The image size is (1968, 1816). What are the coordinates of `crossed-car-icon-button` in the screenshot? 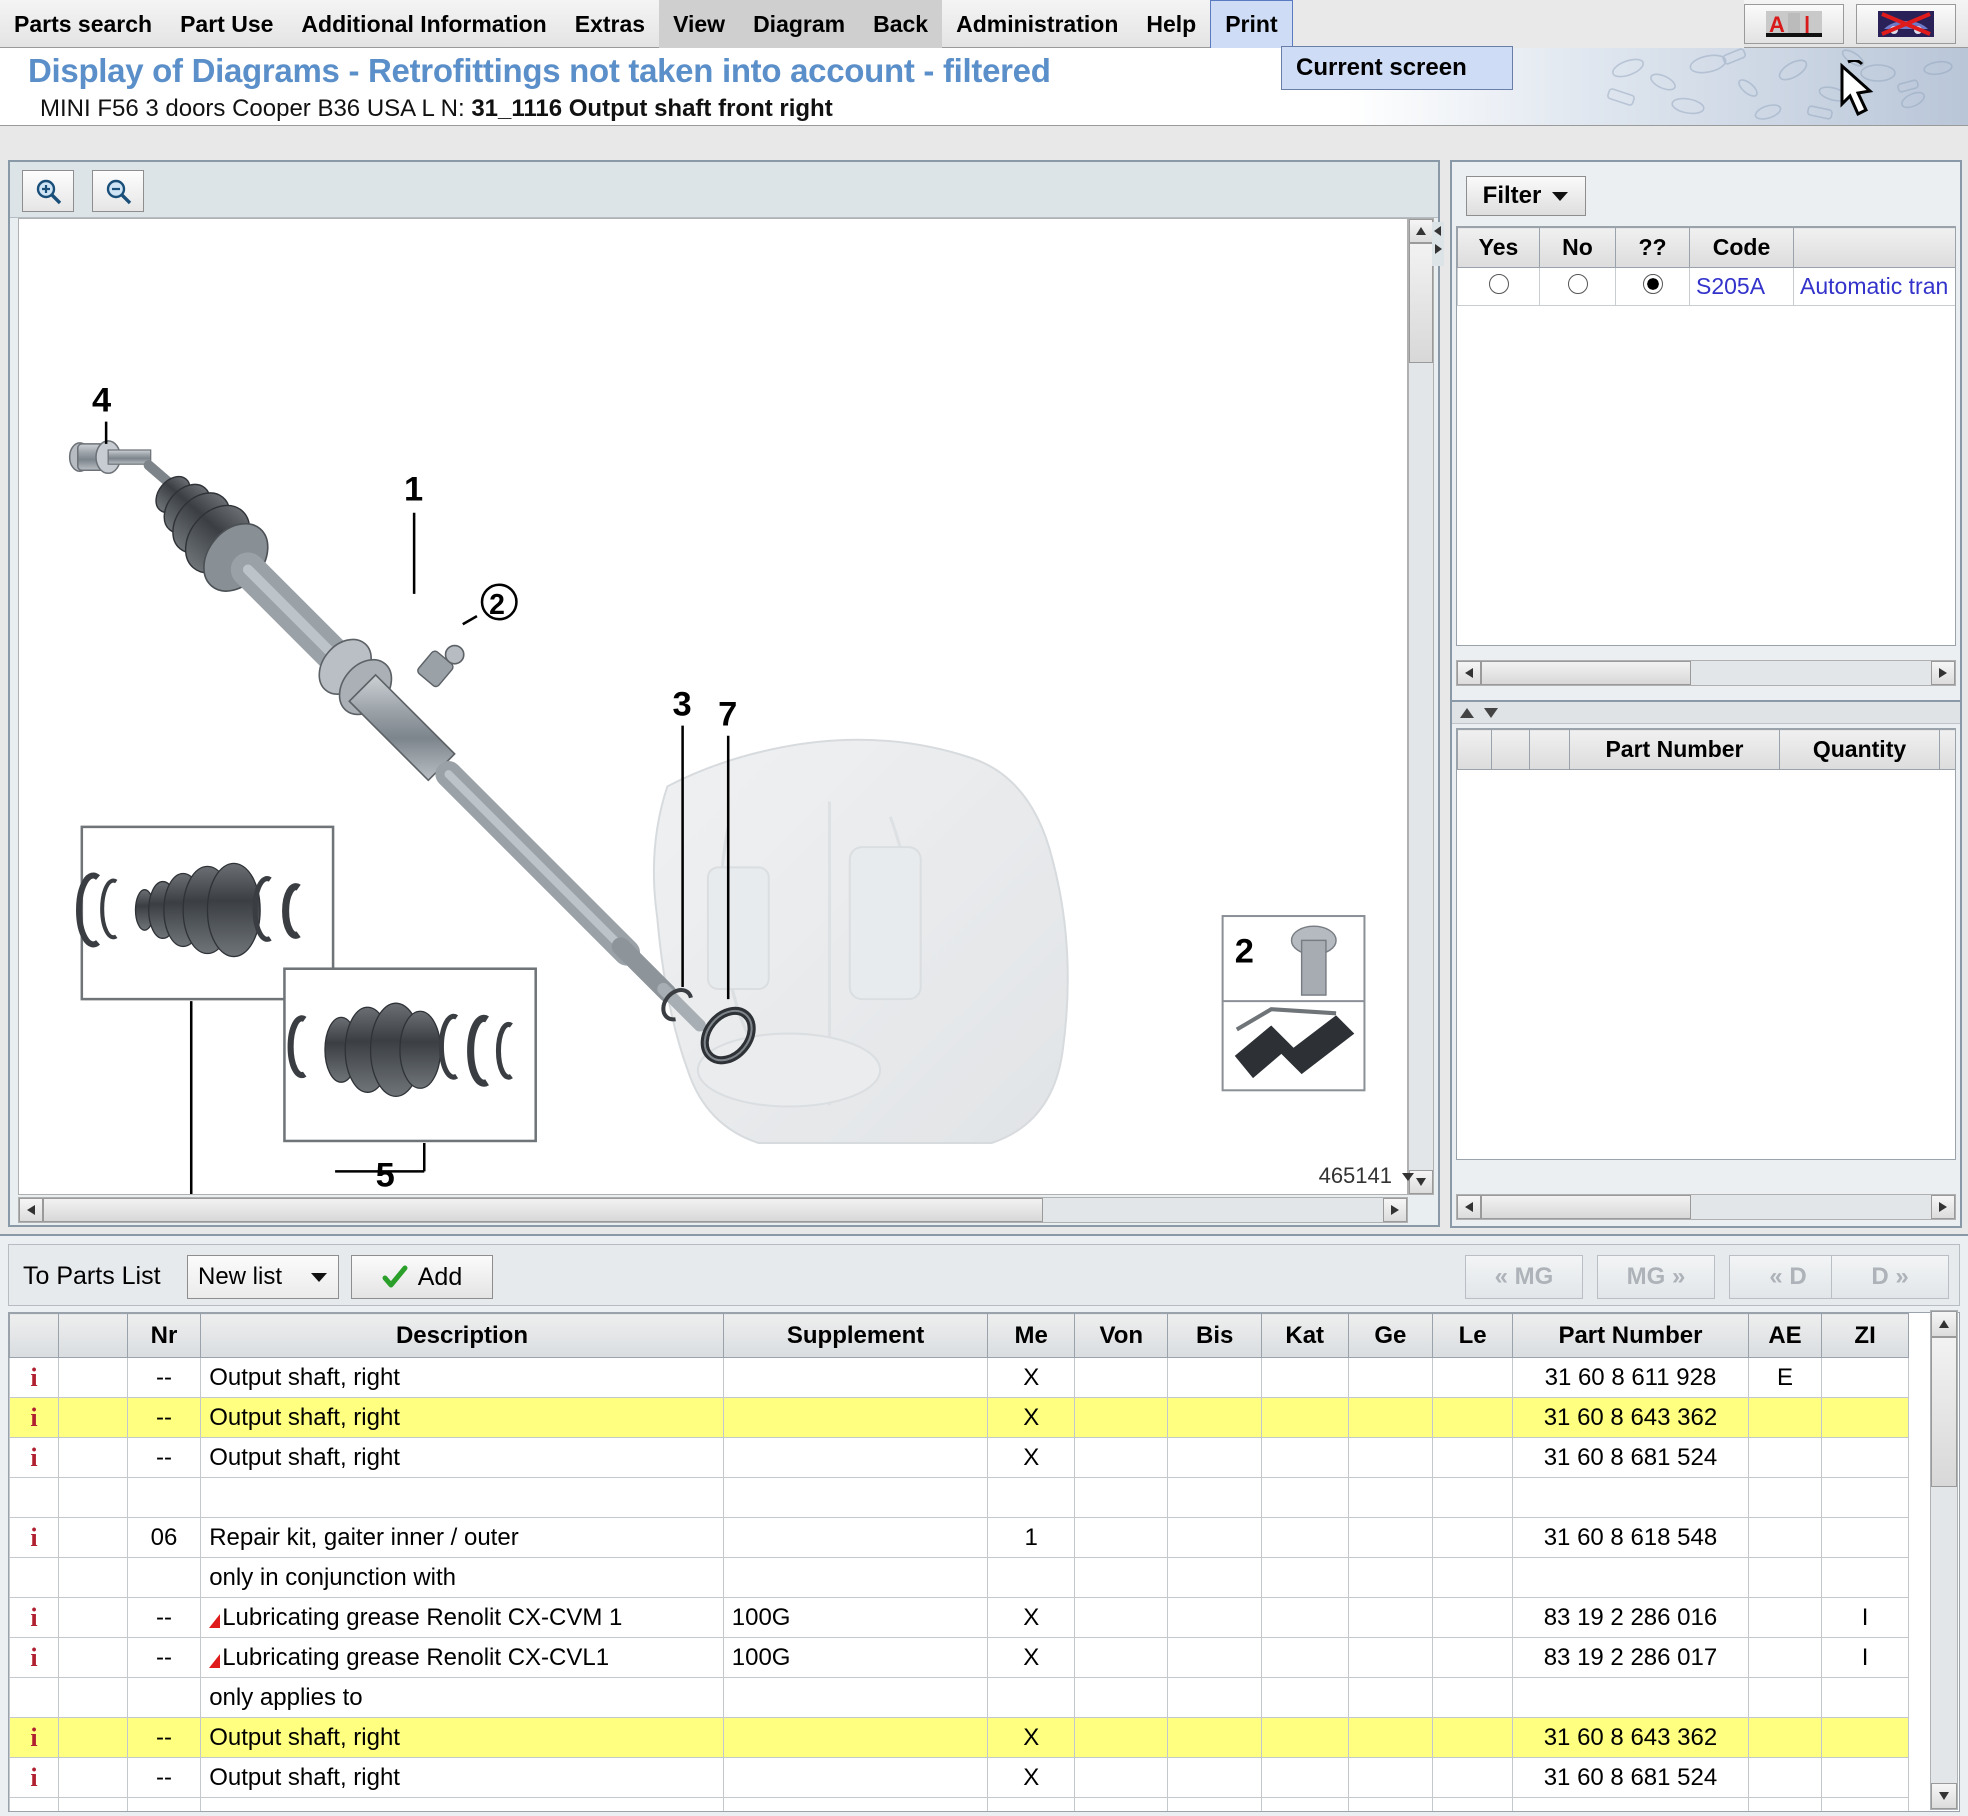 It's located at (1906, 23).